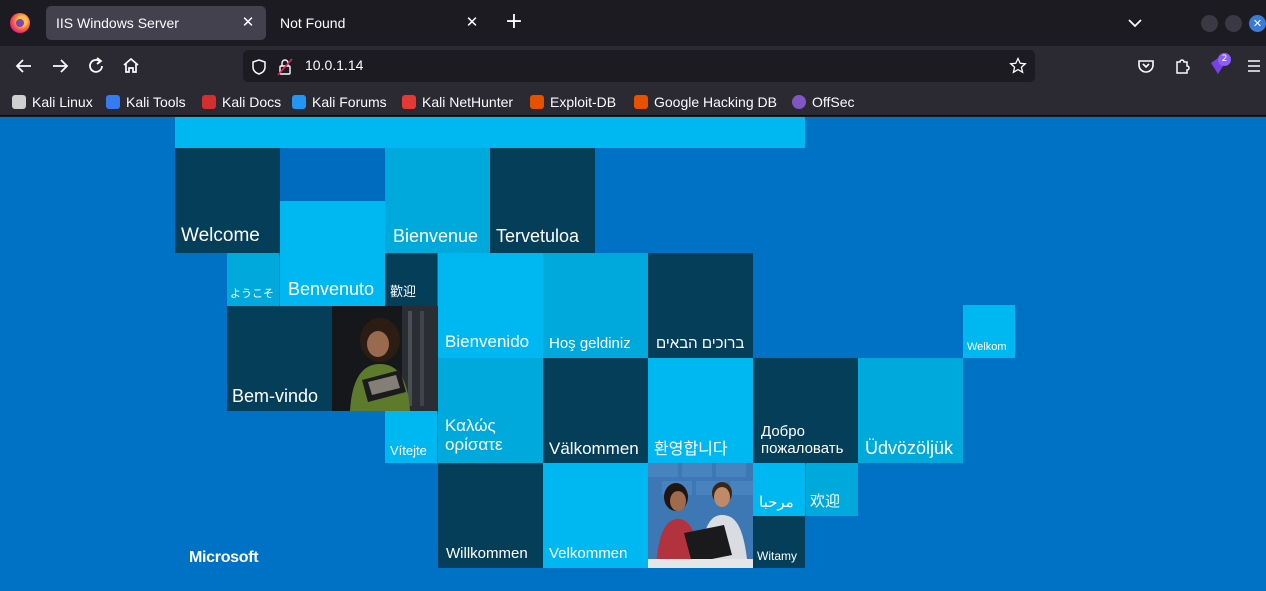 The height and width of the screenshot is (591, 1266). Describe the element at coordinates (595, 305) in the screenshot. I see `tile-hos-geldiniz: Hoş geldiniz` at that location.